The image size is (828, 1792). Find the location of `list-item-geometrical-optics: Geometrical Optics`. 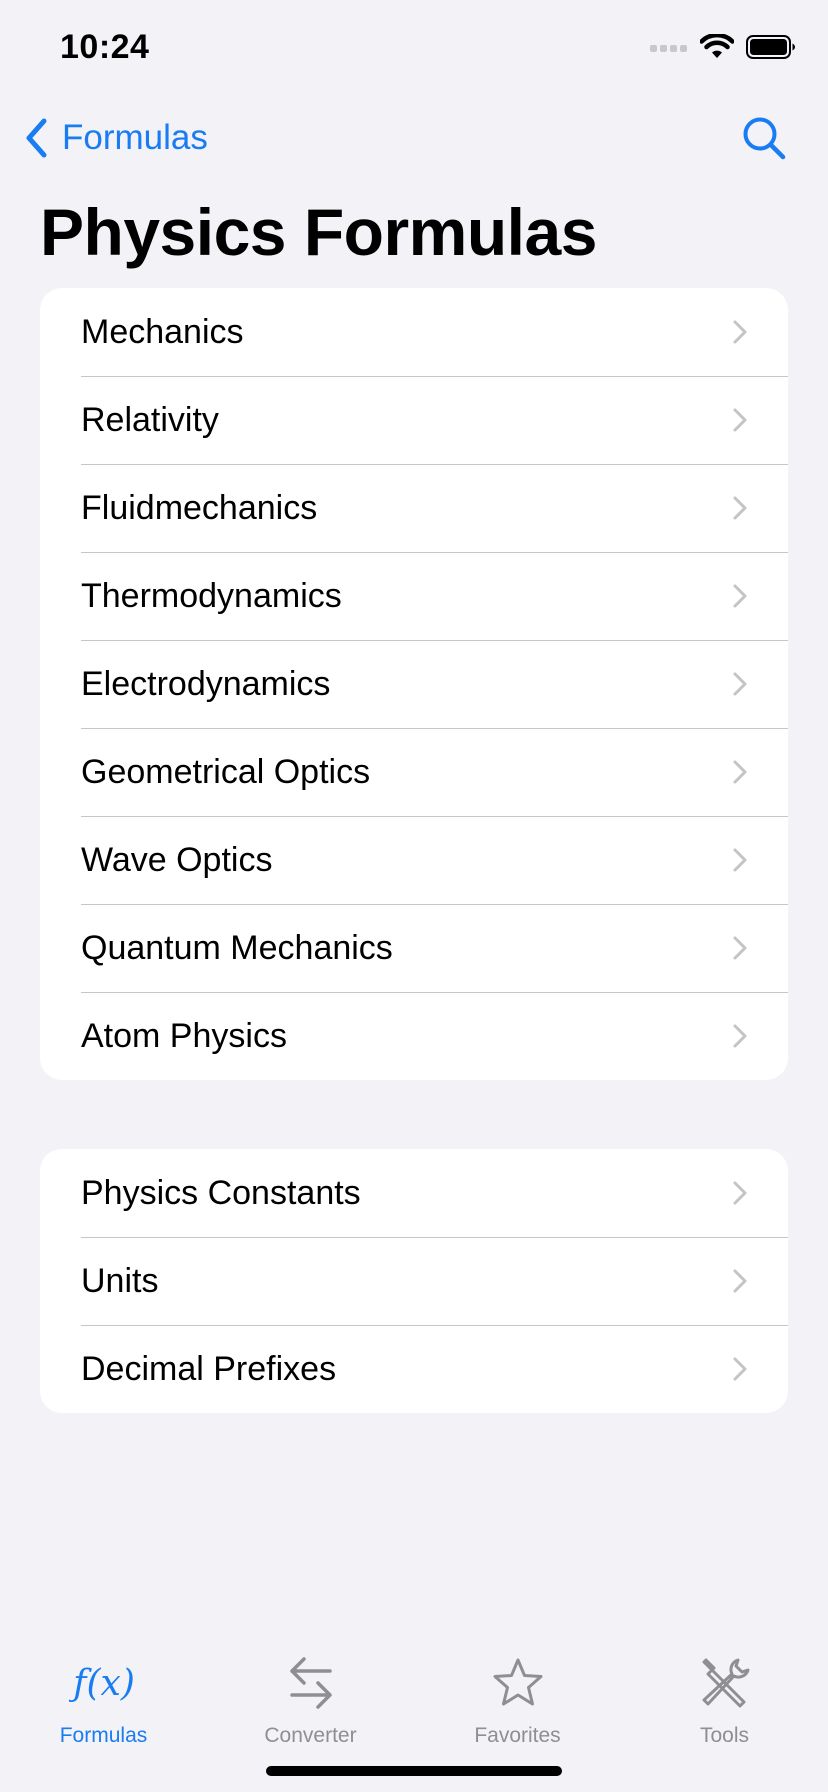

list-item-geometrical-optics: Geometrical Optics is located at coordinates (414, 772).